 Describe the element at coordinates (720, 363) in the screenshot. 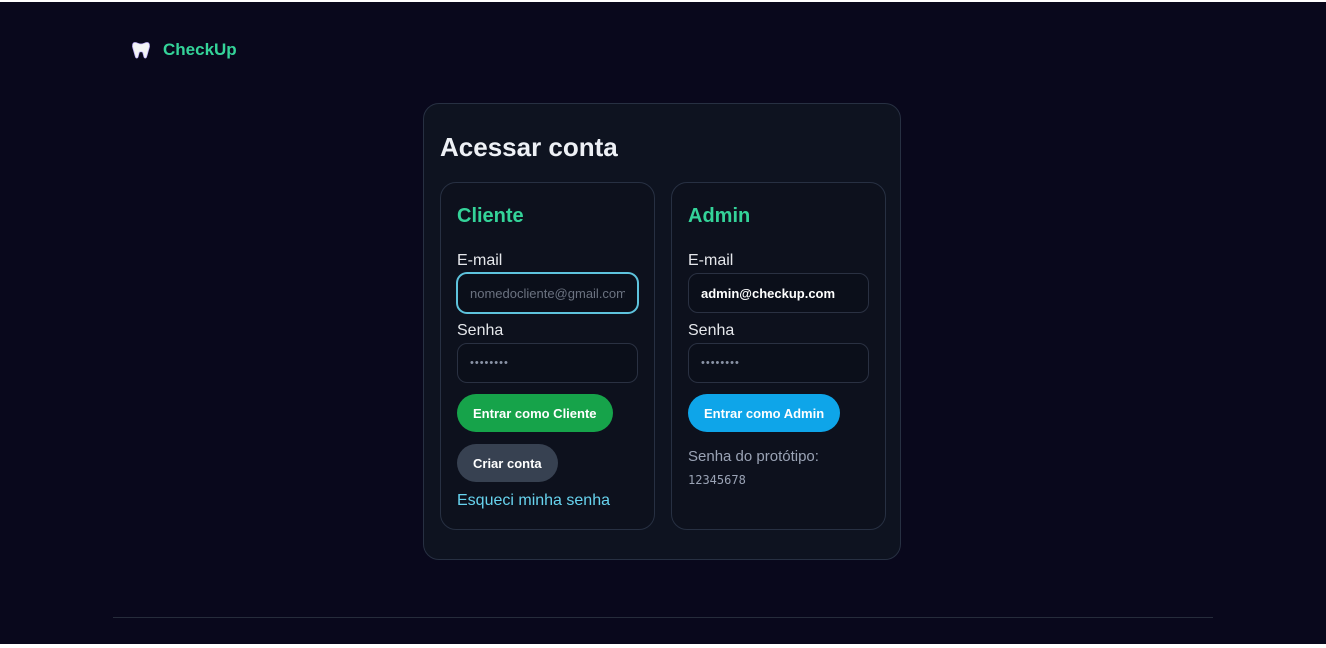

I see `admin-password-mask: ••••••••` at that location.